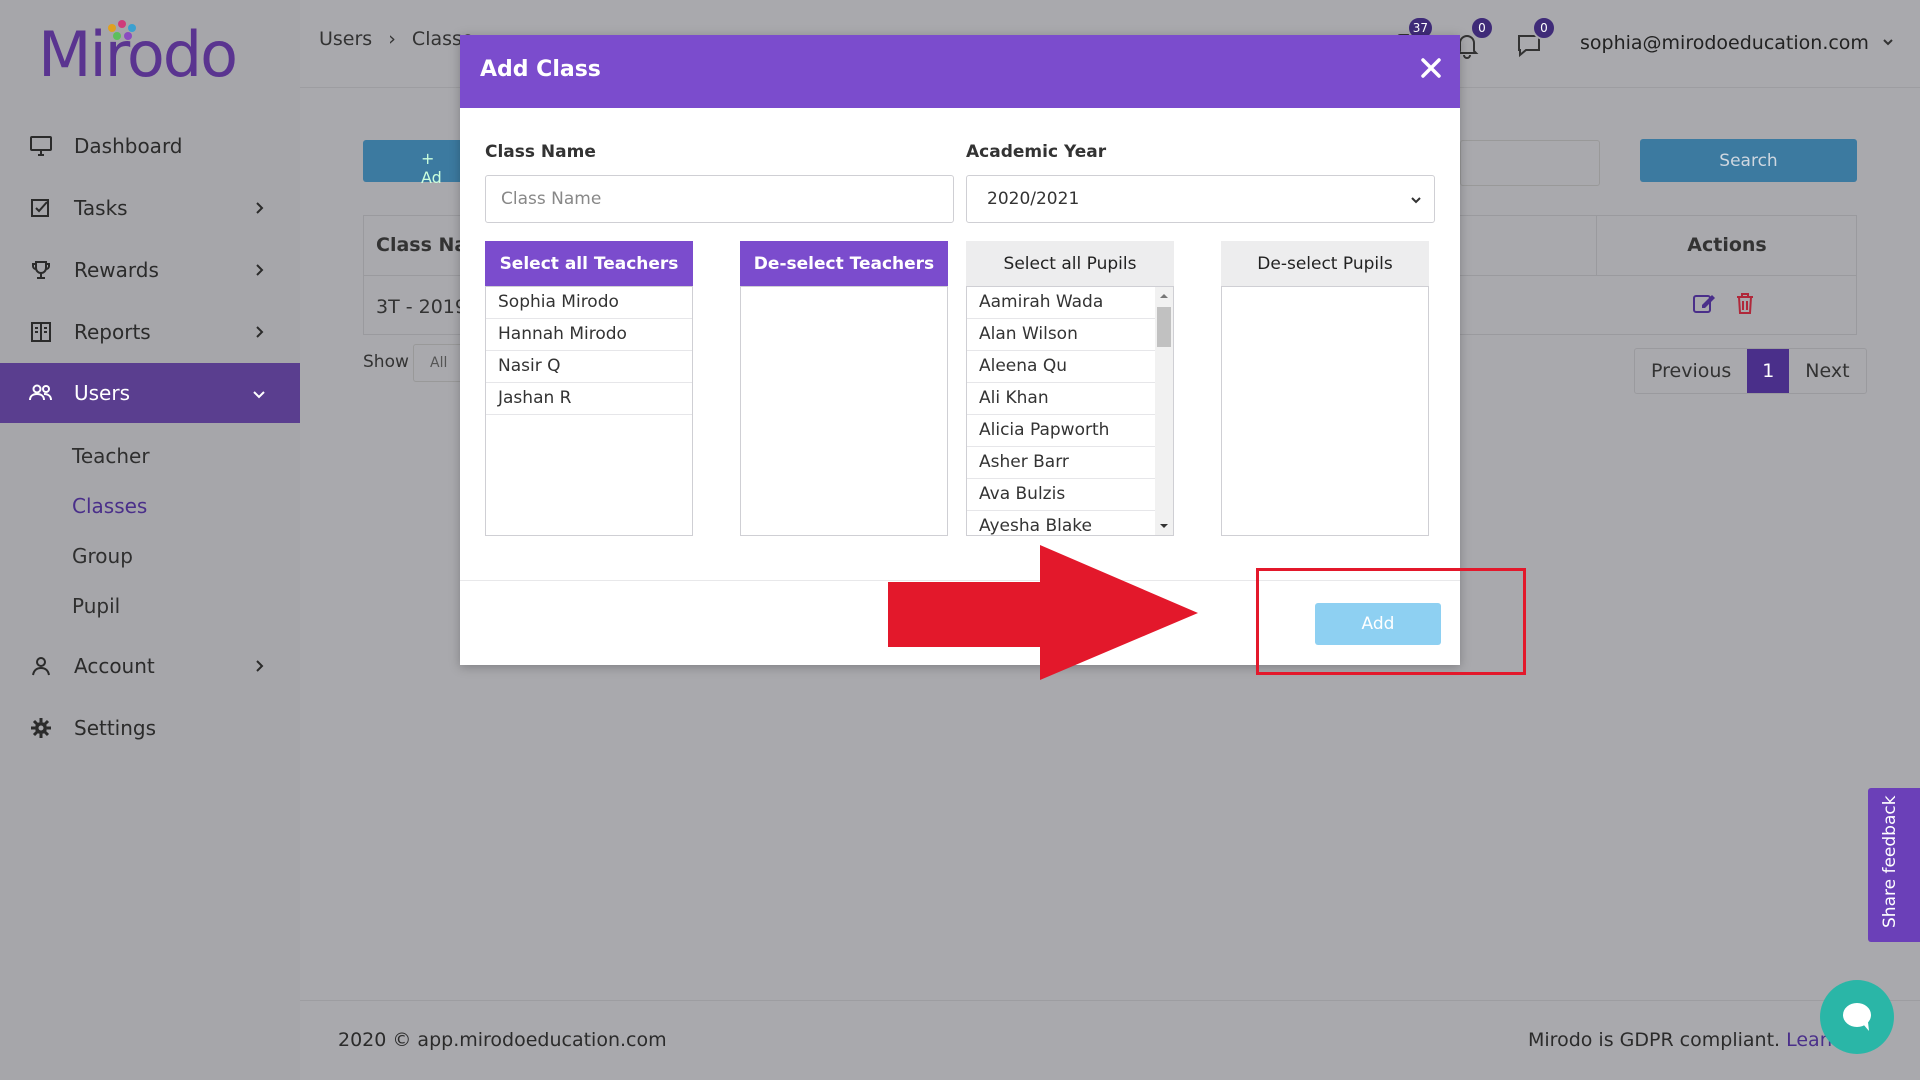 The width and height of the screenshot is (1920, 1080). Describe the element at coordinates (1070, 495) in the screenshot. I see `list-item: Ava Bulzis` at that location.